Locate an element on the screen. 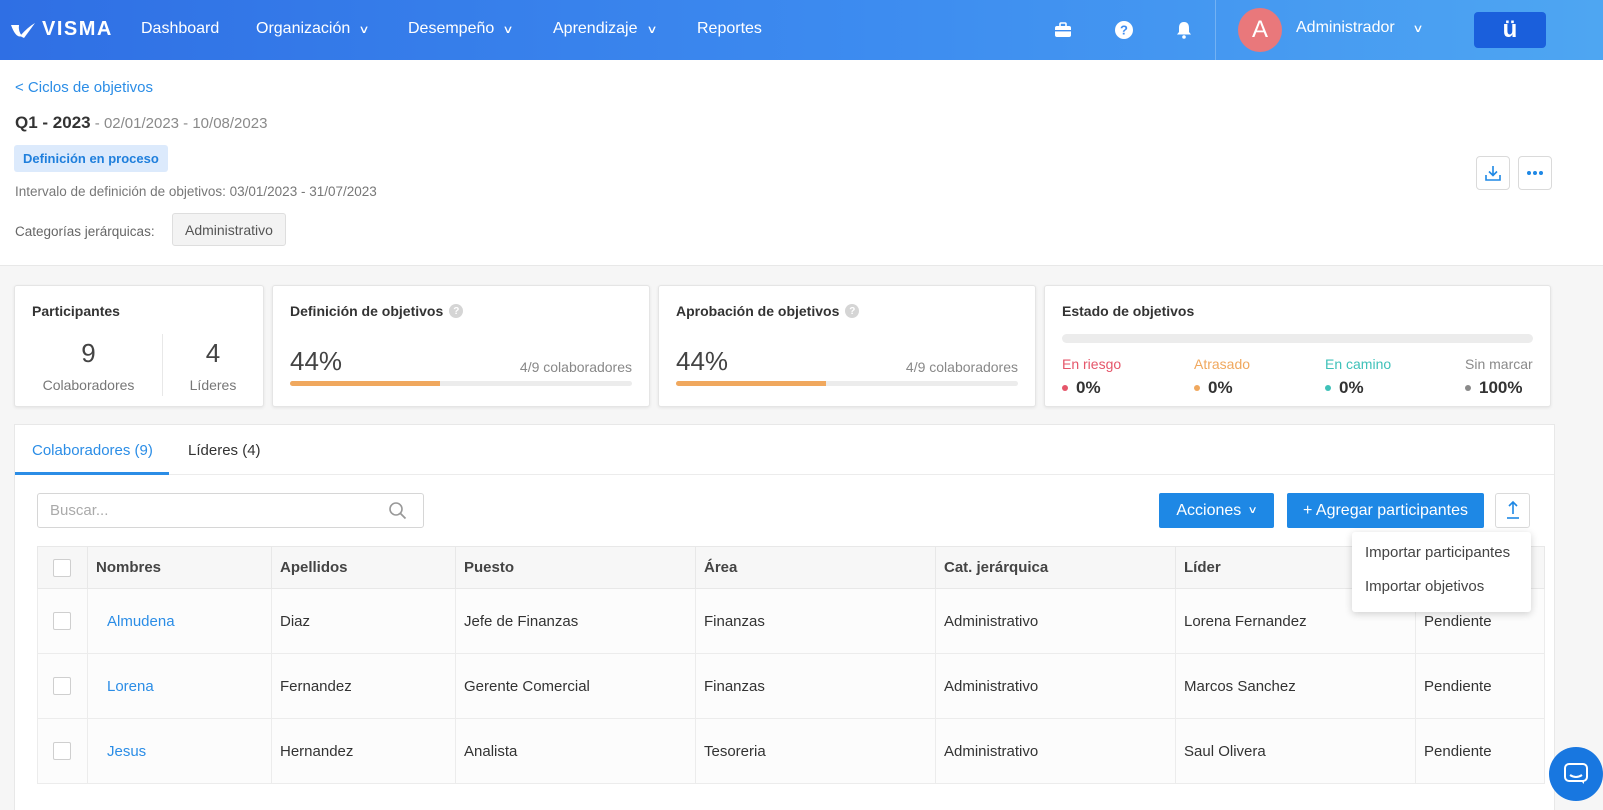 Image resolution: width=1603 pixels, height=810 pixels. col-puesto: Puesto is located at coordinates (575, 567).